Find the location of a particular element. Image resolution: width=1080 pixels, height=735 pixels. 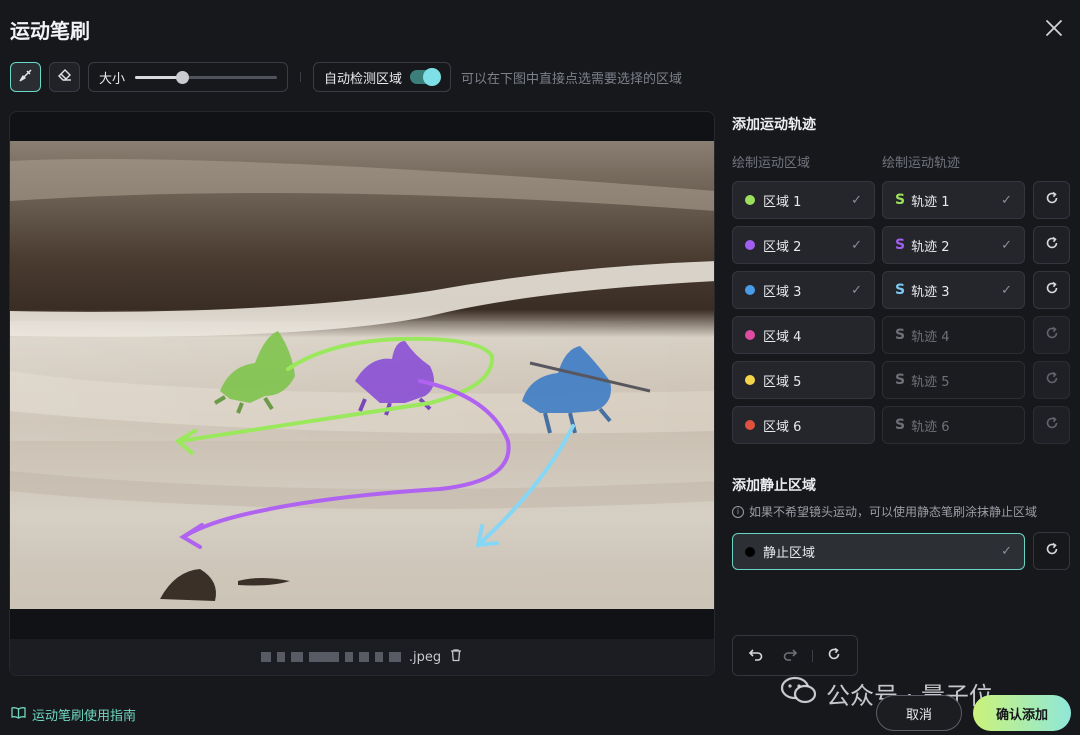

motion-row: 区域 1 ✓ S 轨迹 1 ✓ is located at coordinates (901, 200).